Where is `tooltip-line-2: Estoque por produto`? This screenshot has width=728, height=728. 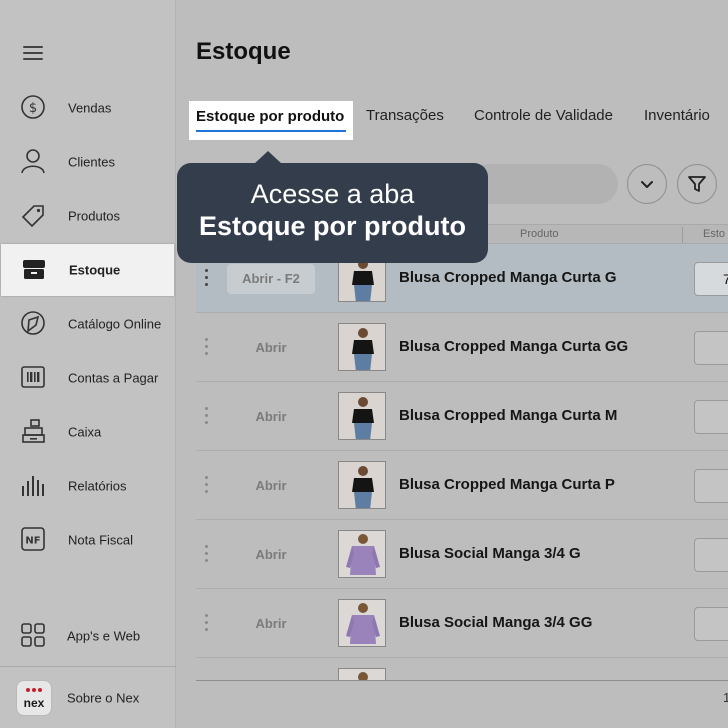
tooltip-line-2: Estoque por produto is located at coordinates (332, 226).